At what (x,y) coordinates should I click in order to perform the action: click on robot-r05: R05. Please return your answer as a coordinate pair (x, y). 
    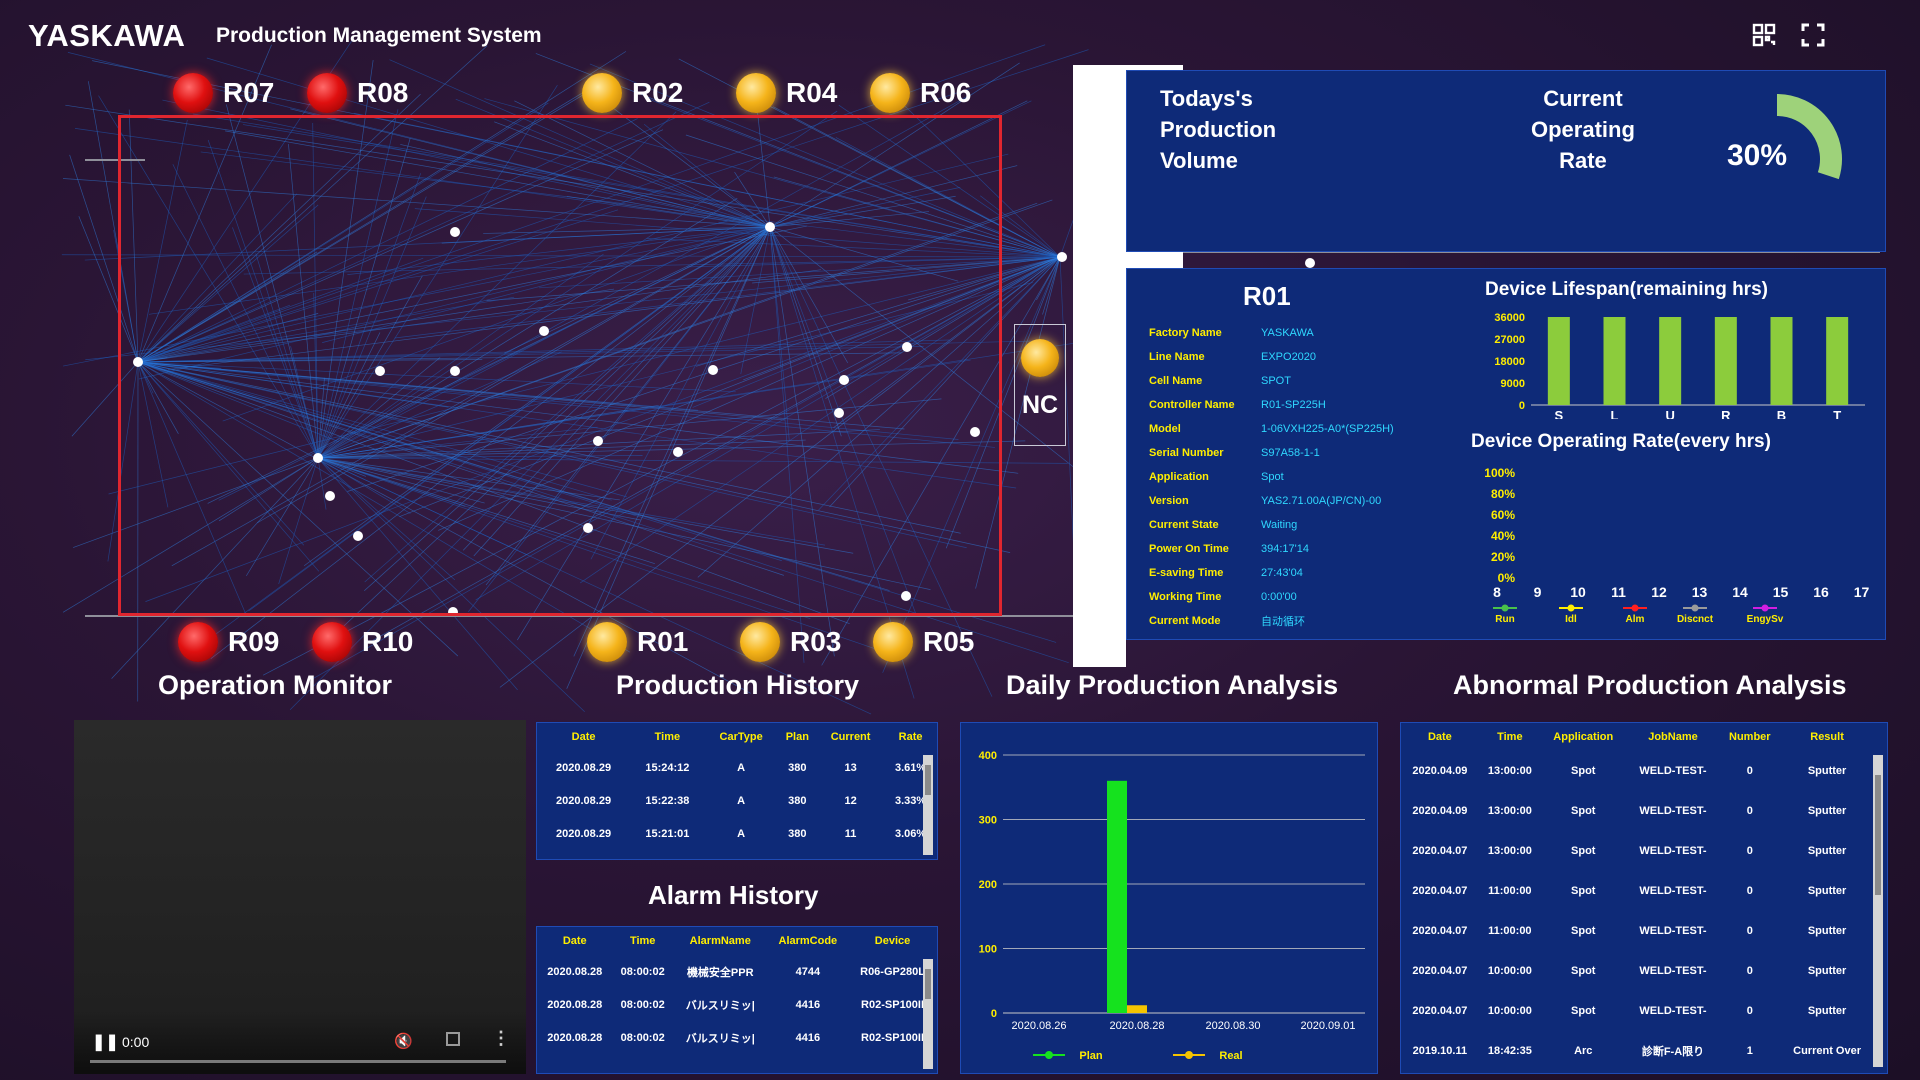
    Looking at the image, I should click on (923, 642).